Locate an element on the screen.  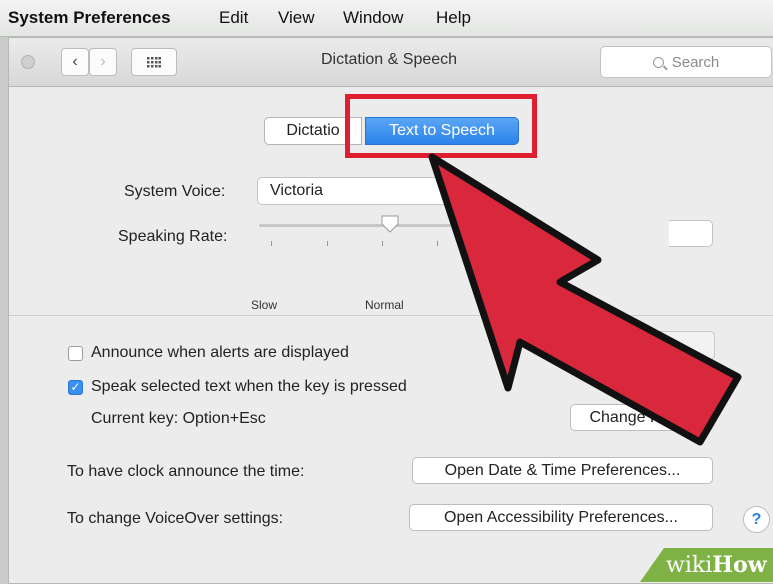
menu-help: Help is located at coordinates (453, 18).